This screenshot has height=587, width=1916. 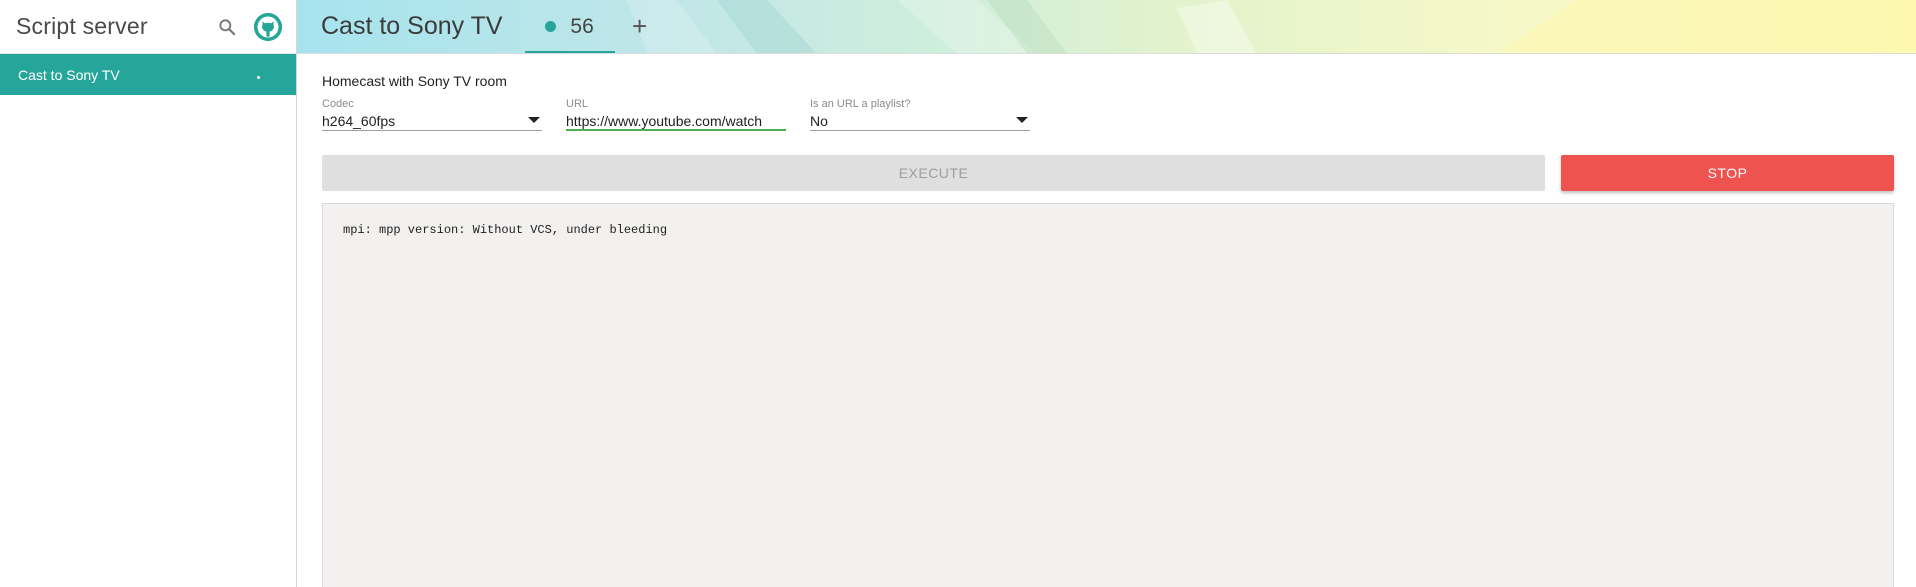 I want to click on tab-execution-56: 56, so click(x=569, y=26).